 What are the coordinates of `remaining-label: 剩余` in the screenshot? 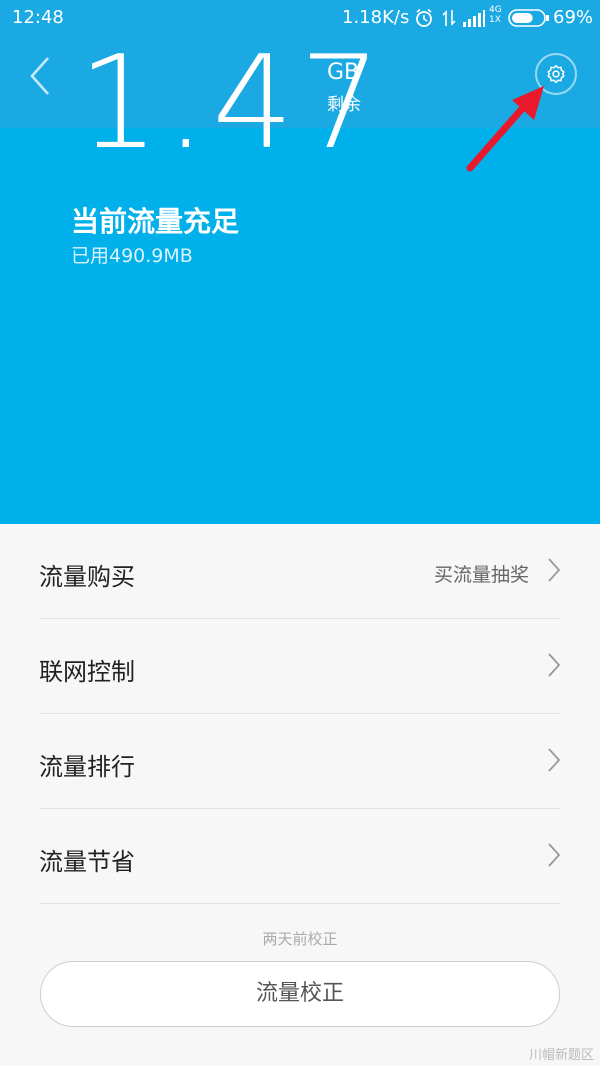 It's located at (344, 105).